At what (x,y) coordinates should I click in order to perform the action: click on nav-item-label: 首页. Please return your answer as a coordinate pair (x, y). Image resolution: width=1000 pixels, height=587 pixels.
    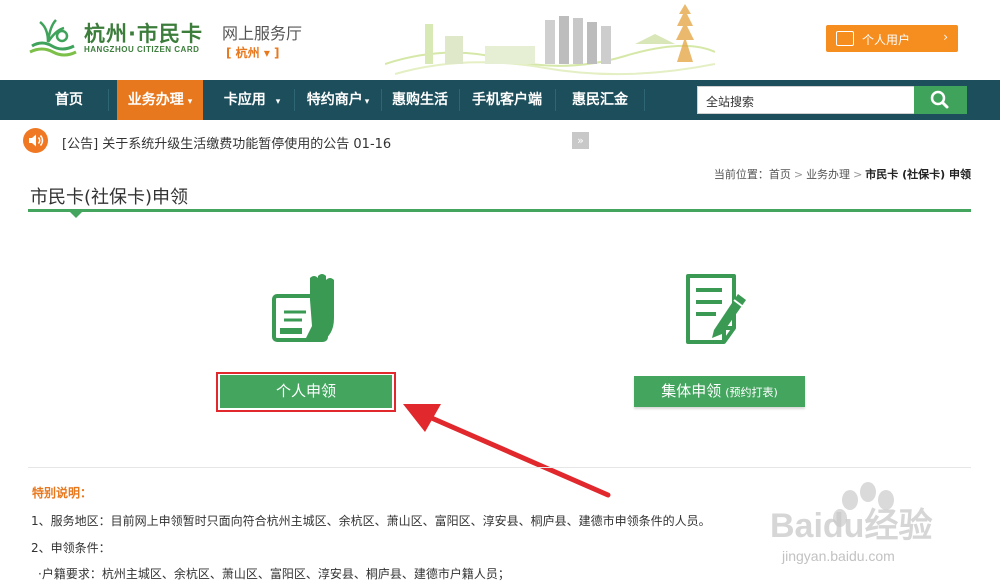
    Looking at the image, I should click on (69, 100).